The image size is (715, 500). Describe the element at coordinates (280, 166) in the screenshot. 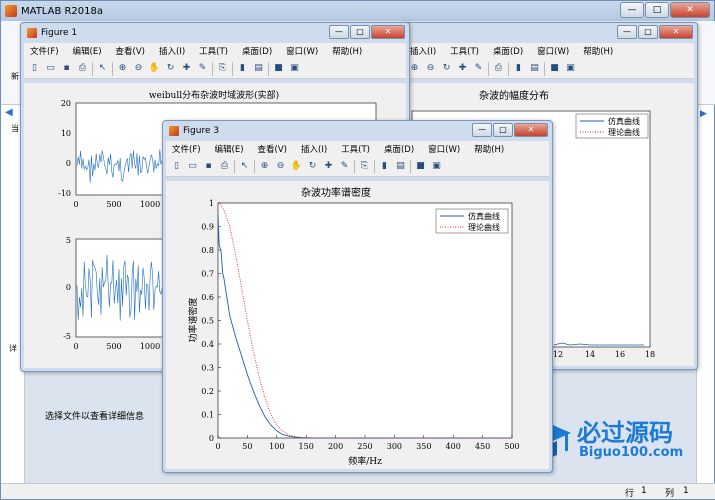

I see `fig3-zoom-out-icon: ⊖` at that location.